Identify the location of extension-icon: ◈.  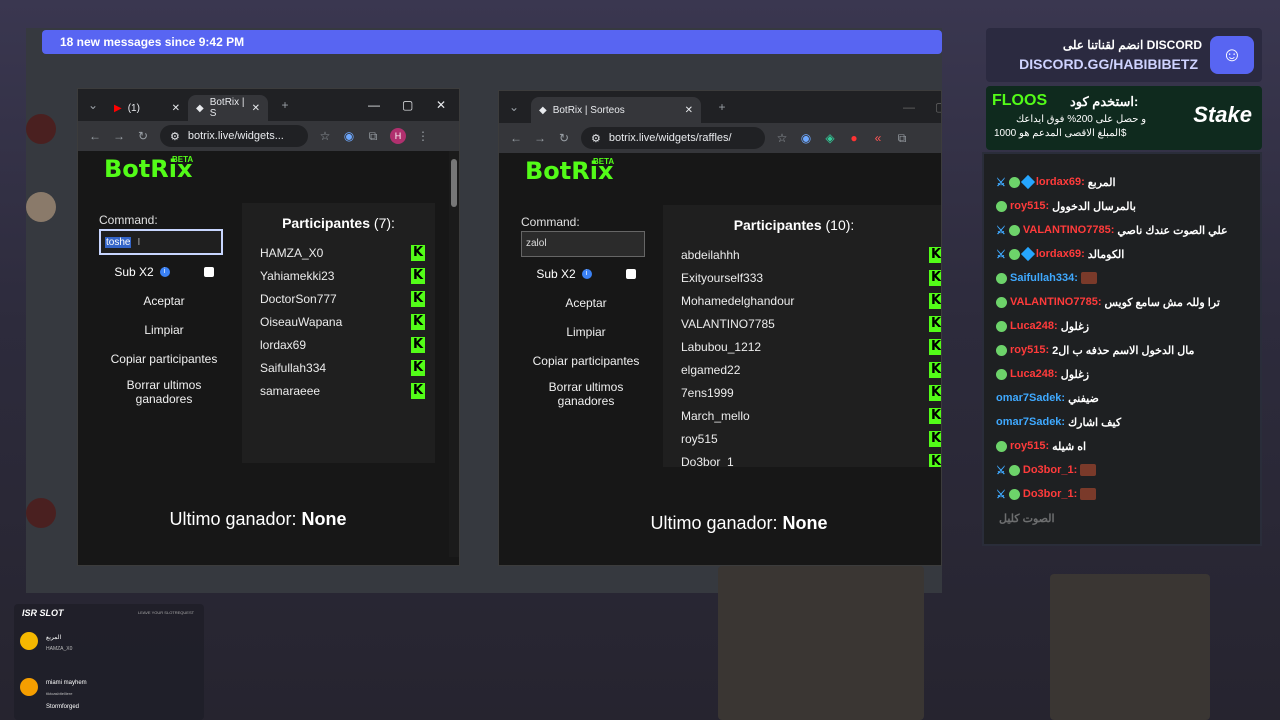
(830, 138).